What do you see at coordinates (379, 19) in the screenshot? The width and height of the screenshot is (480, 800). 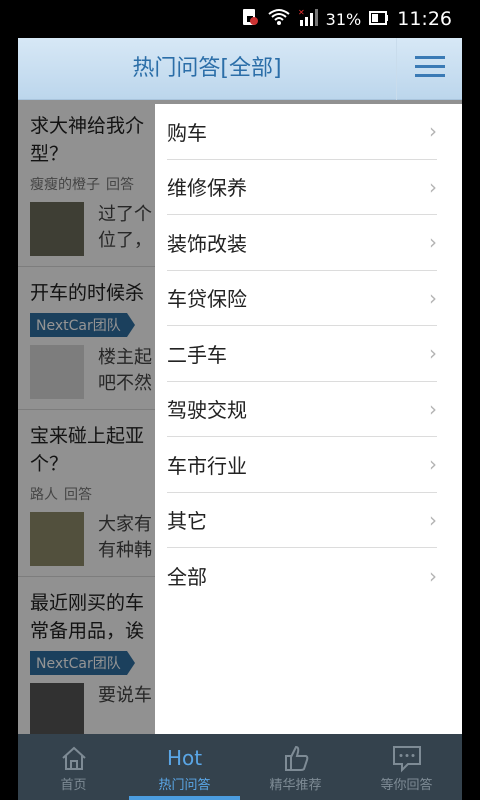 I see `battery-icon` at bounding box center [379, 19].